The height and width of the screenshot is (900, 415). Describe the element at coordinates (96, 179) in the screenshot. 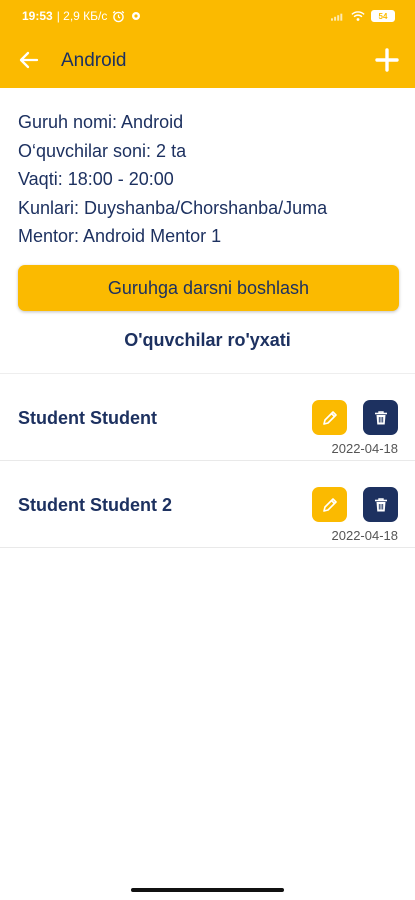

I see `group-time: Vaqti: 18:00 - 20:00` at that location.